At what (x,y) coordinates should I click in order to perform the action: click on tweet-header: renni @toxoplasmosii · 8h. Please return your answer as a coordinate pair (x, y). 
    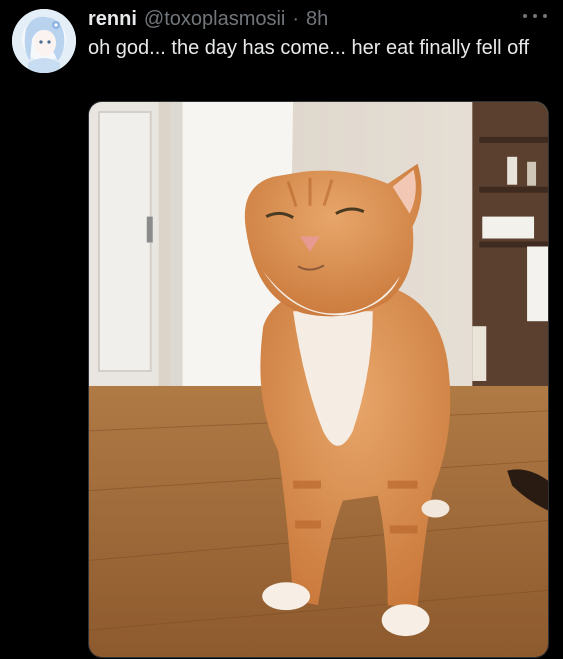
    Looking at the image, I should click on (208, 19).